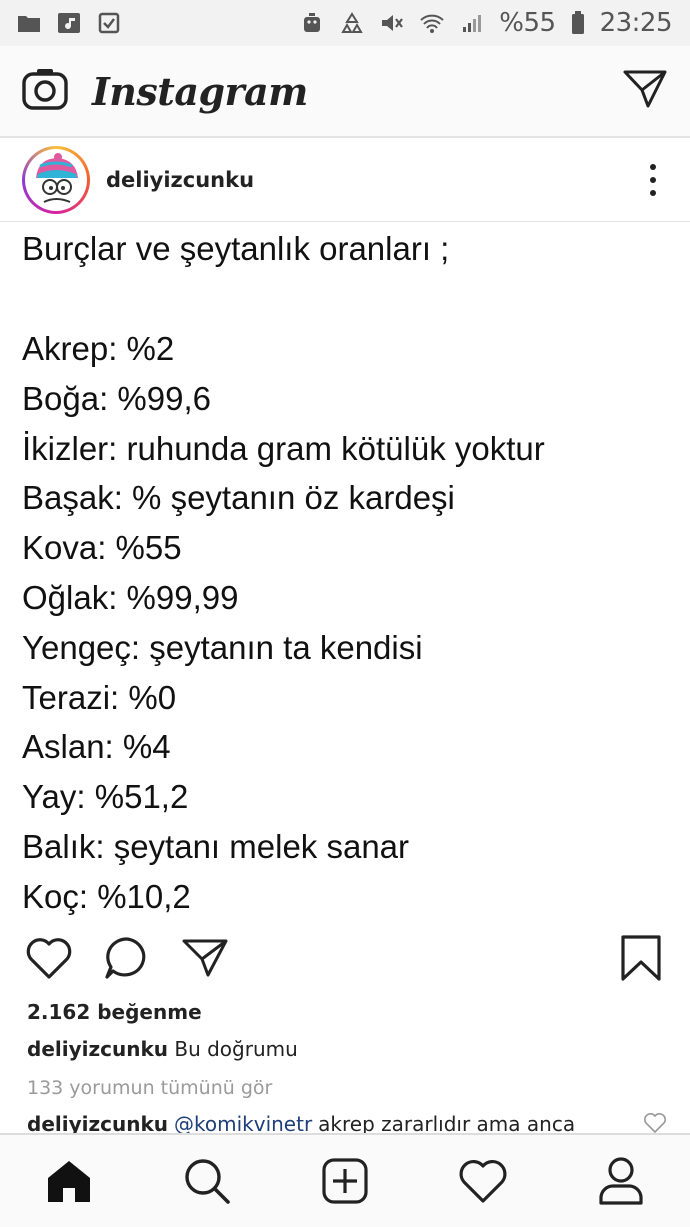  I want to click on more-options-icon, so click(653, 180).